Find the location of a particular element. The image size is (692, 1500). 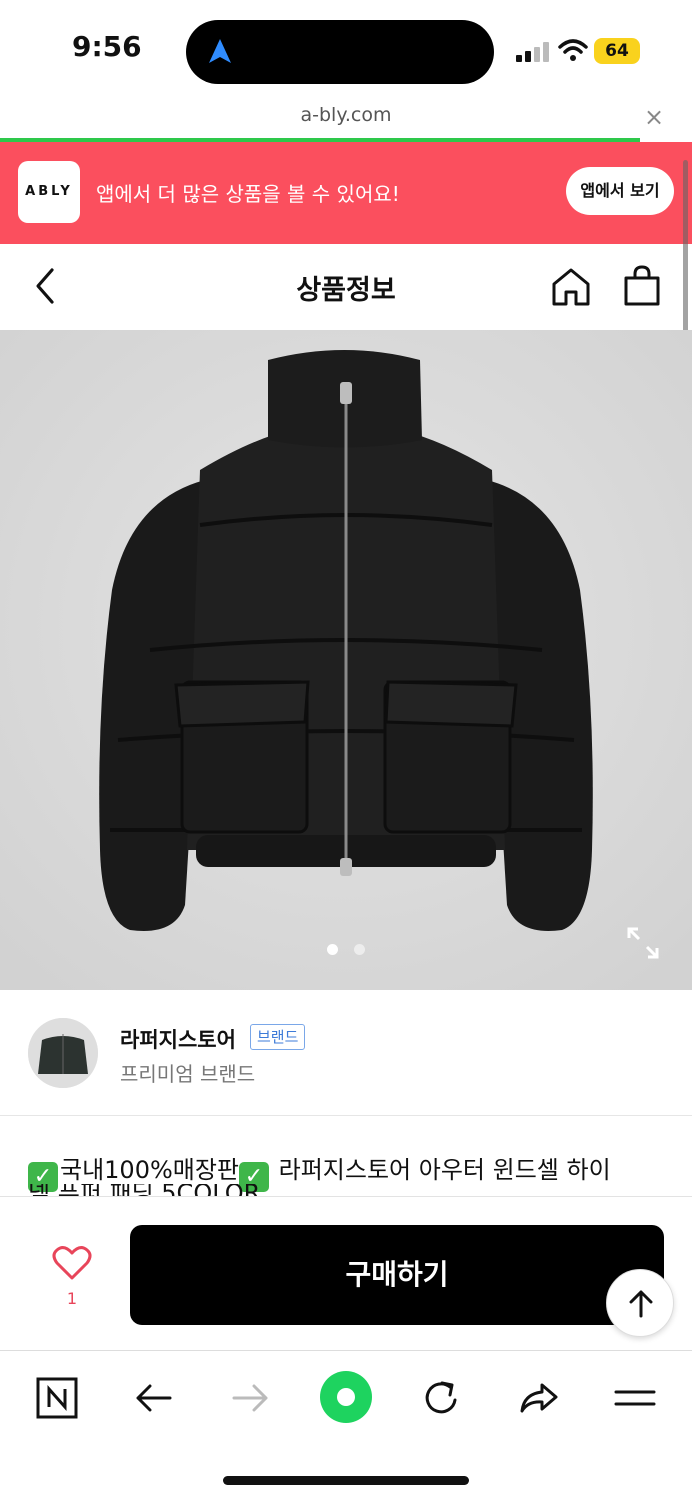

battery-indicator: 64 is located at coordinates (617, 51).